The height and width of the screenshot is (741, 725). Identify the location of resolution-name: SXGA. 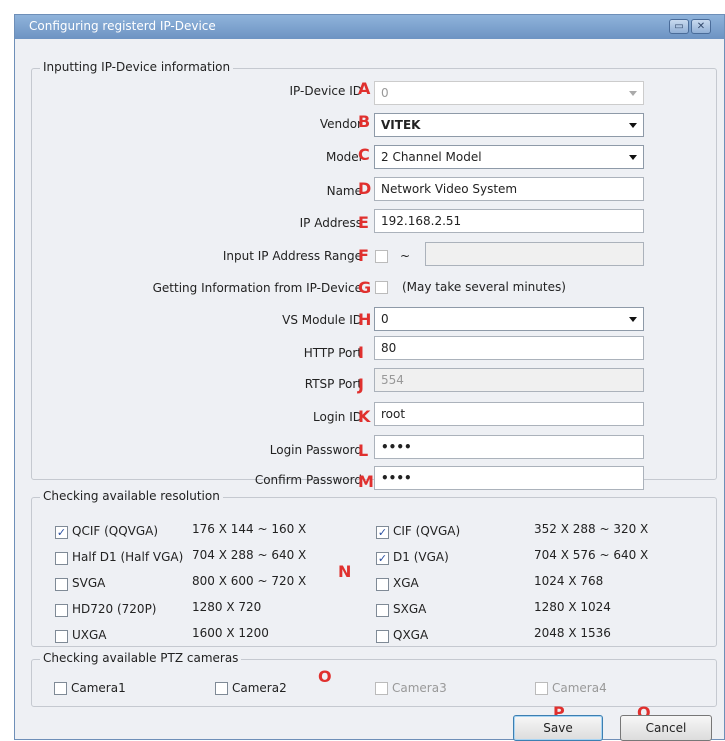
(410, 609).